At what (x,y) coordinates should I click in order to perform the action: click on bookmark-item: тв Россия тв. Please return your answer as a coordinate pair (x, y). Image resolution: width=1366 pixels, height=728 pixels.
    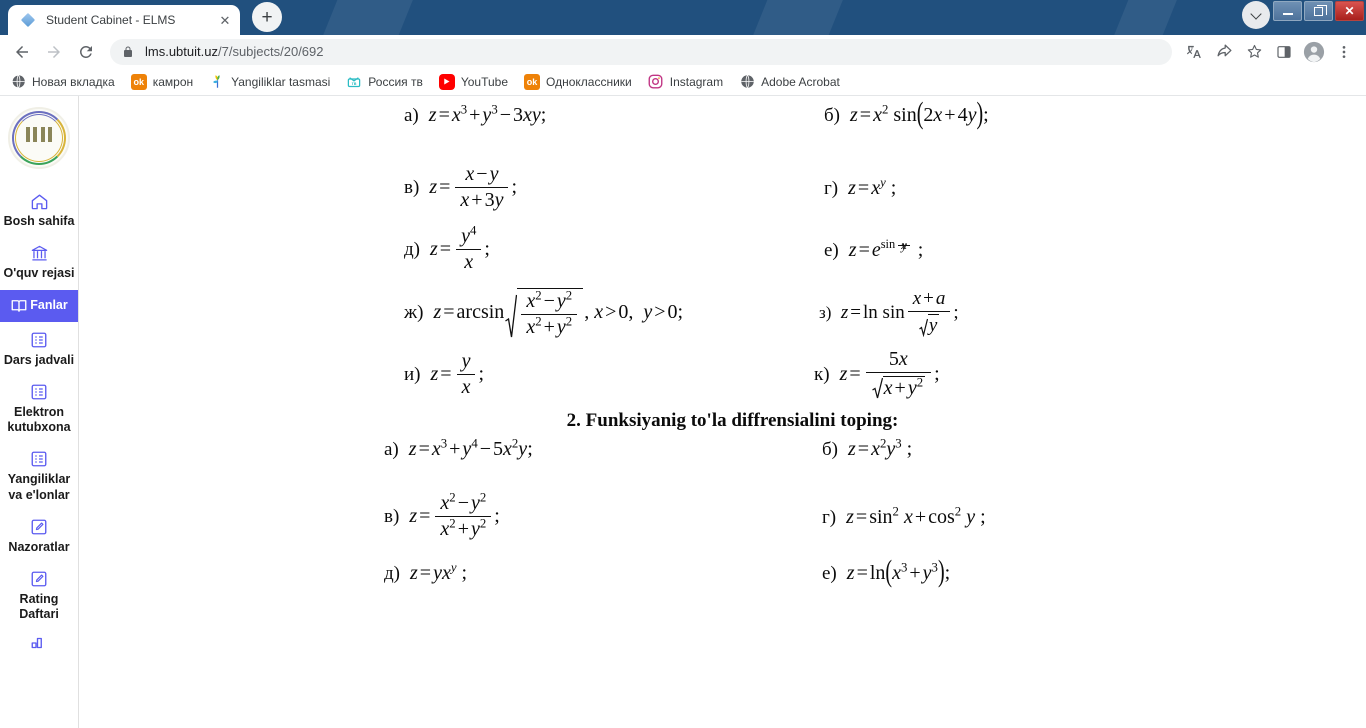
    Looking at the image, I should click on (384, 82).